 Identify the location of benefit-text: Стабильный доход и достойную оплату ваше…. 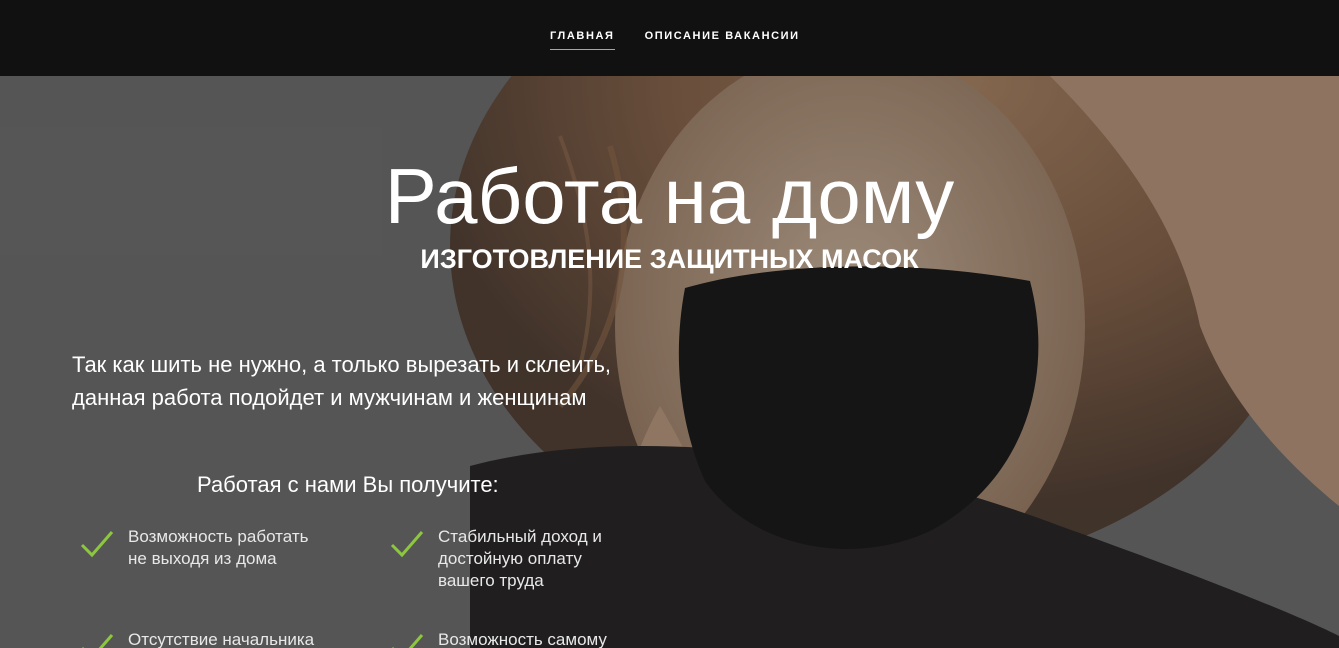
(520, 558).